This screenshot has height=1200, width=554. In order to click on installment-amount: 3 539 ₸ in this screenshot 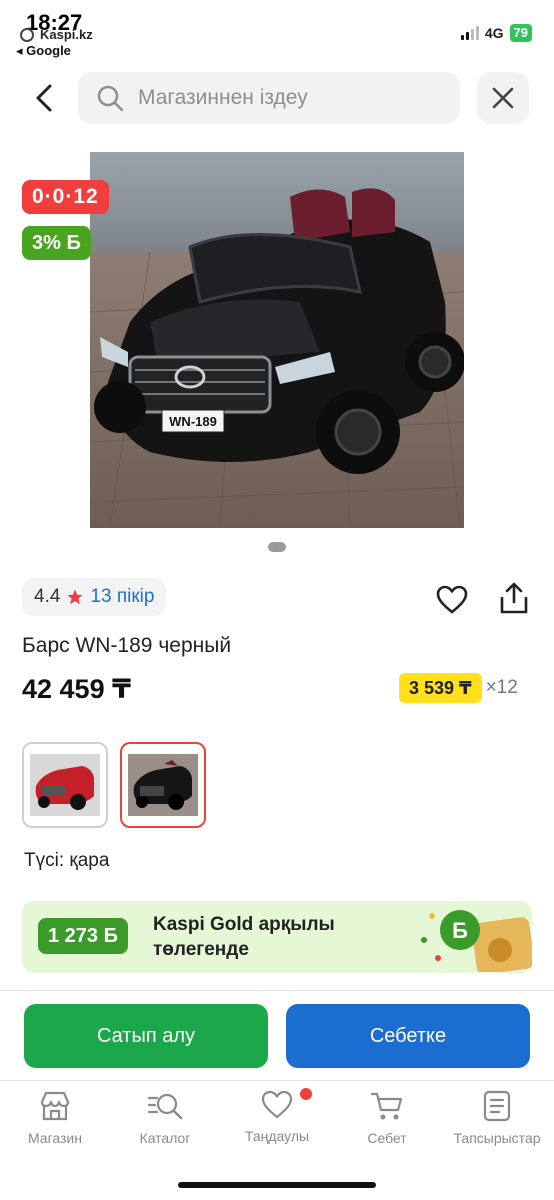, I will do `click(440, 688)`.